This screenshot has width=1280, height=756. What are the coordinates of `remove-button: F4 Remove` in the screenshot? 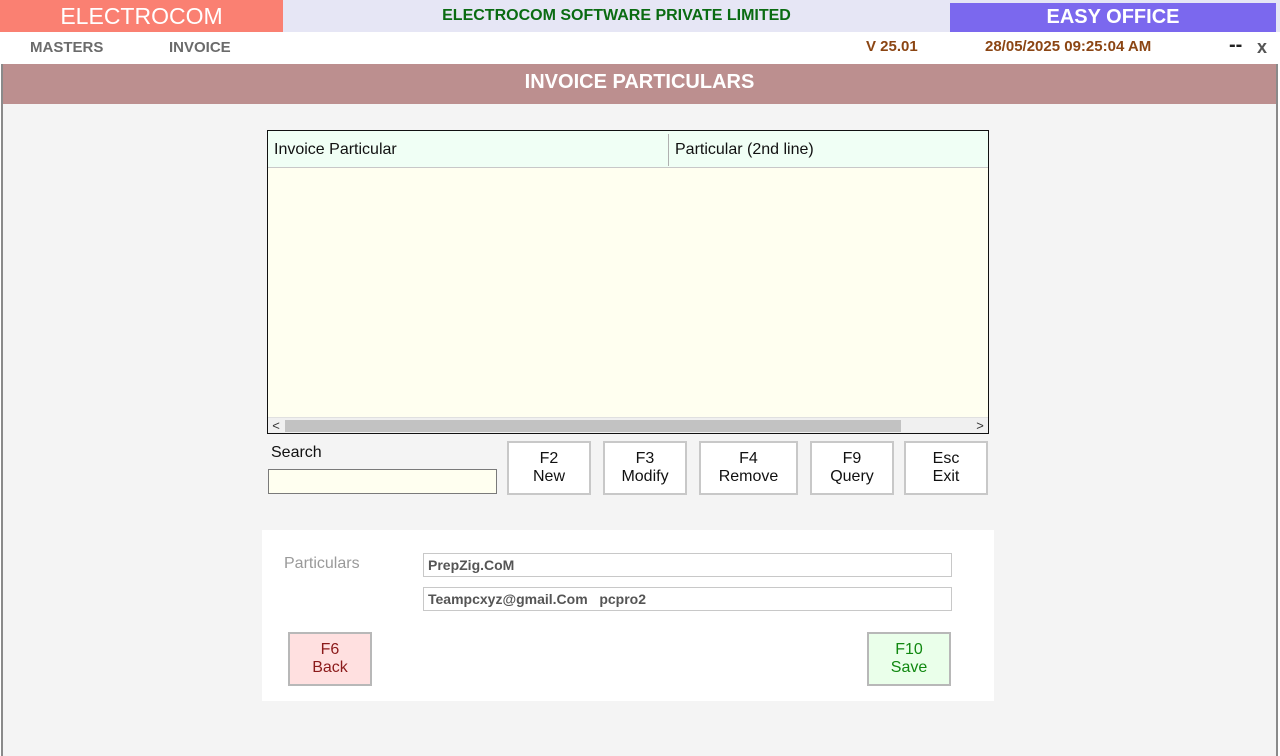 It's located at (748, 468).